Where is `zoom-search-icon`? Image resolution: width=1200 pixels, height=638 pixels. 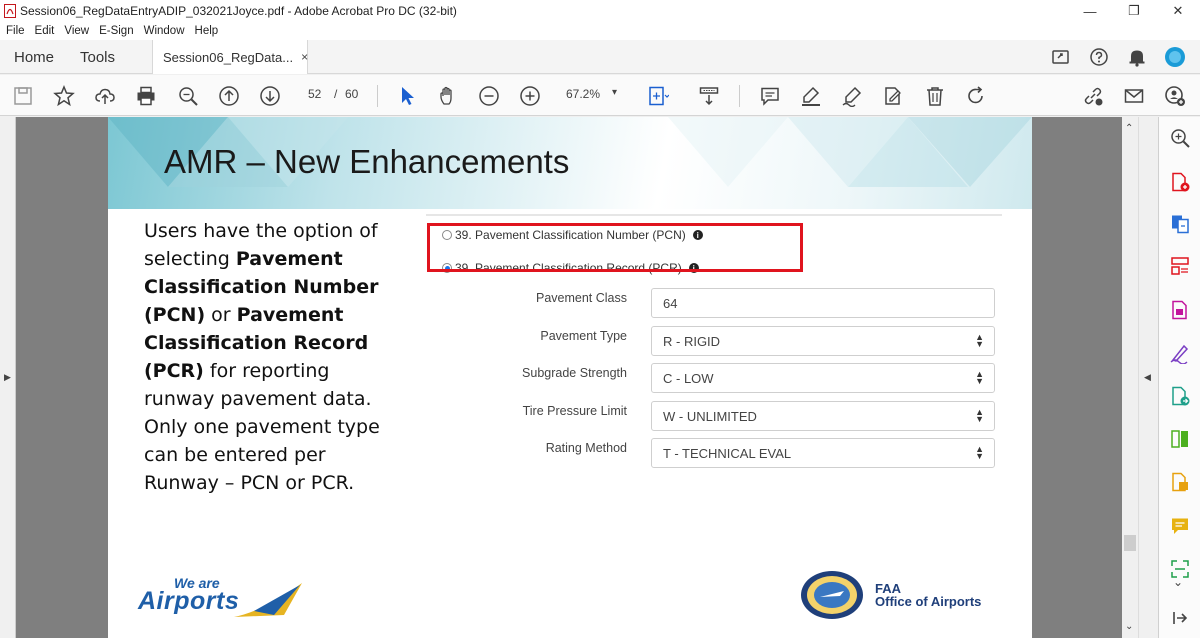 zoom-search-icon is located at coordinates (1180, 138).